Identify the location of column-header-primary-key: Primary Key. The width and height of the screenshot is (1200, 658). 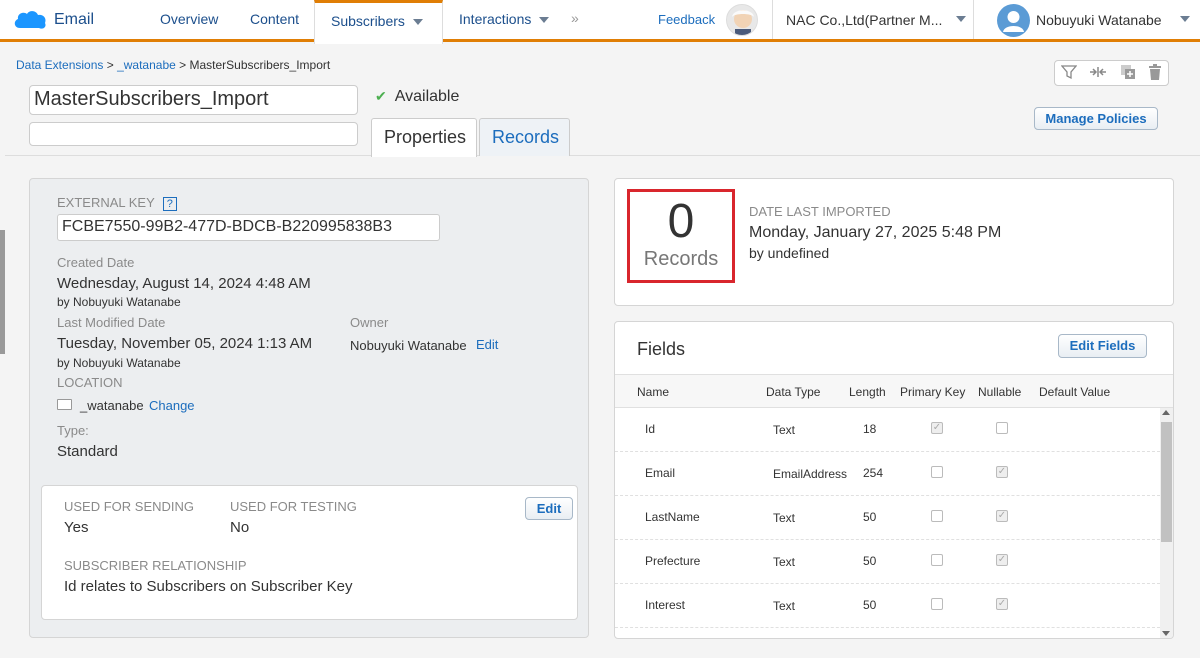
(932, 392).